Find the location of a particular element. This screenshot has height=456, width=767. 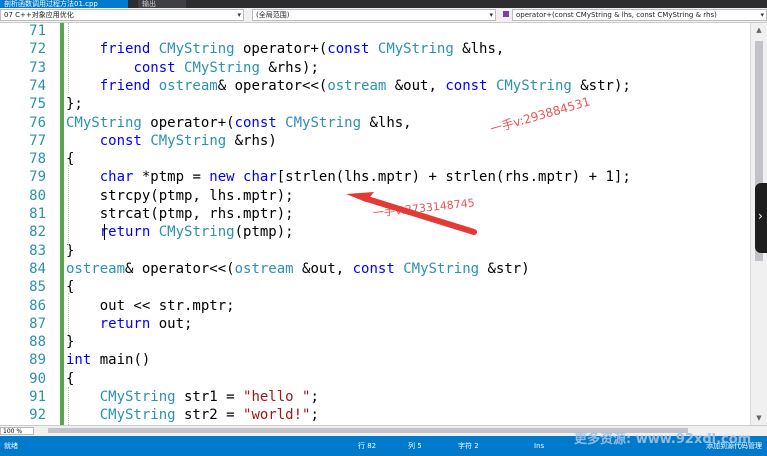

text-caret is located at coordinates (104, 232).